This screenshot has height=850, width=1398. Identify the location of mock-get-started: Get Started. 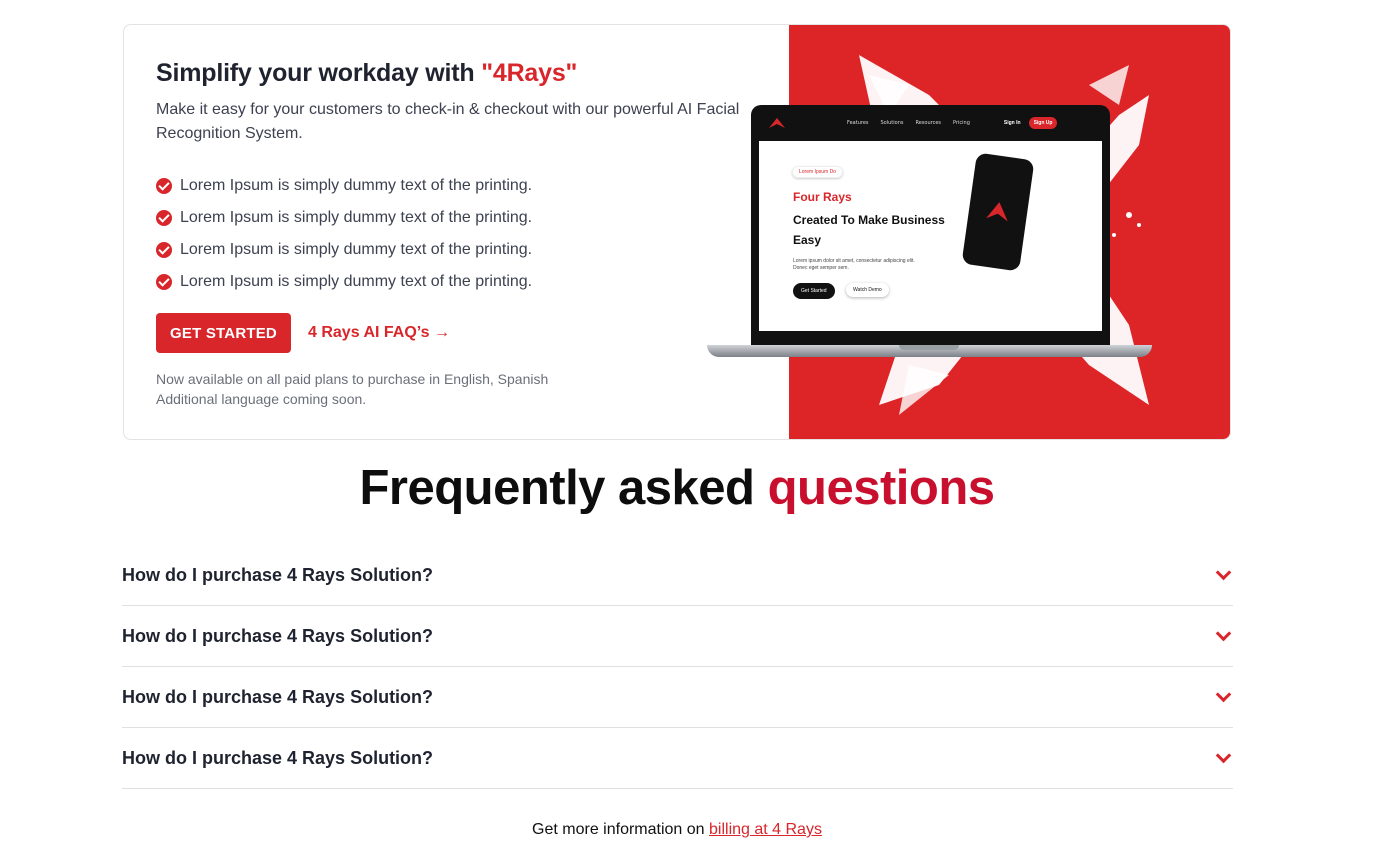
(814, 291).